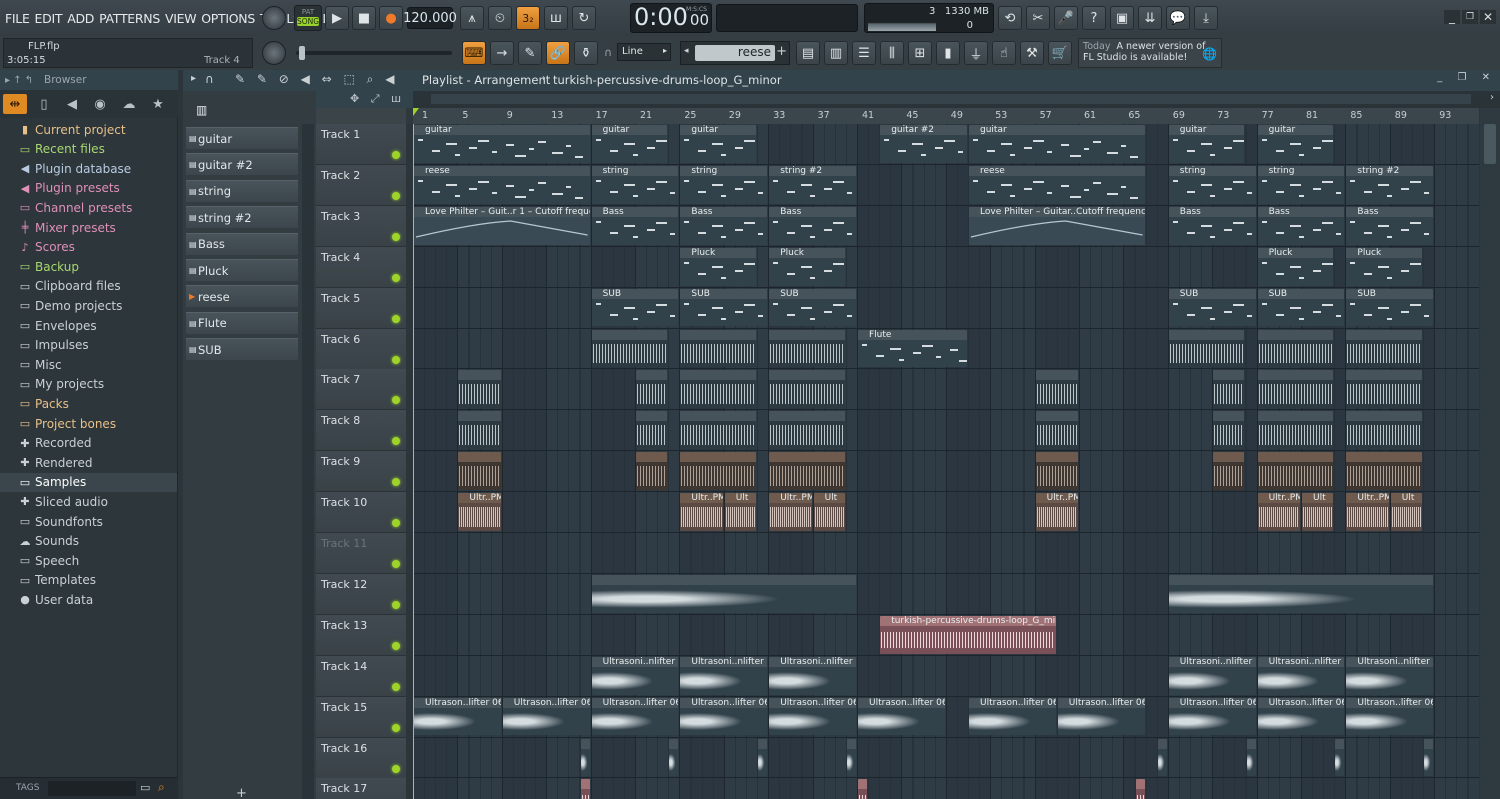 The width and height of the screenshot is (1500, 799). Describe the element at coordinates (61, 384) in the screenshot. I see `browser-item-my-projects: ▭ My projects` at that location.